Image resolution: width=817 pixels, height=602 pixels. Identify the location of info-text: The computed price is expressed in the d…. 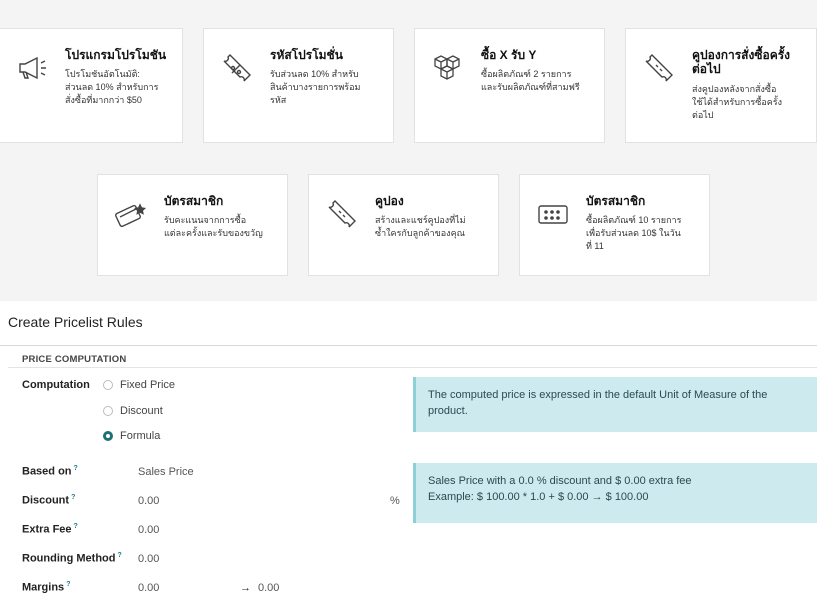
(598, 403).